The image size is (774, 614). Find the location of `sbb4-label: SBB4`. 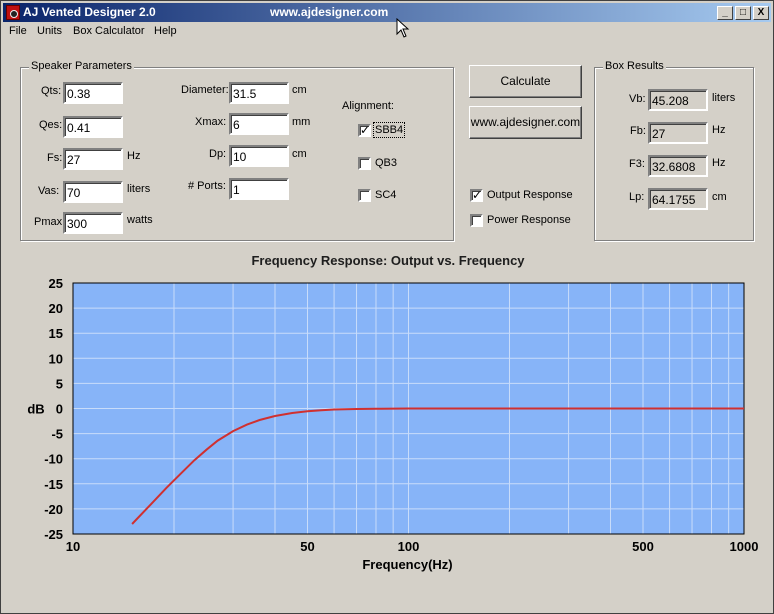

sbb4-label: SBB4 is located at coordinates (389, 130).